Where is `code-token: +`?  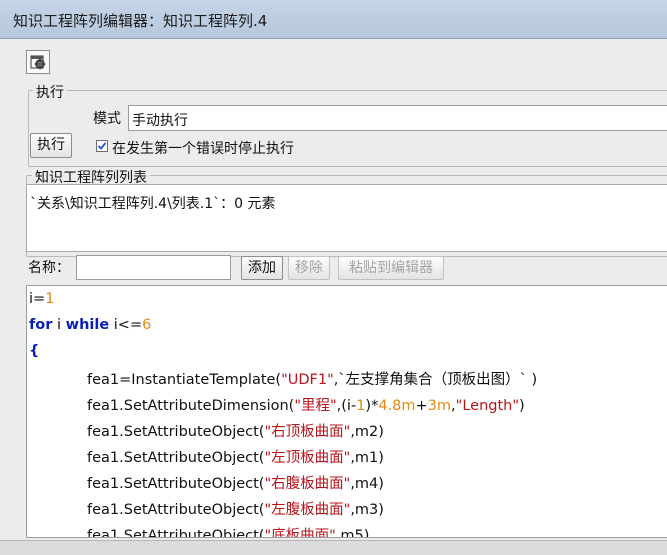 code-token: + is located at coordinates (421, 406).